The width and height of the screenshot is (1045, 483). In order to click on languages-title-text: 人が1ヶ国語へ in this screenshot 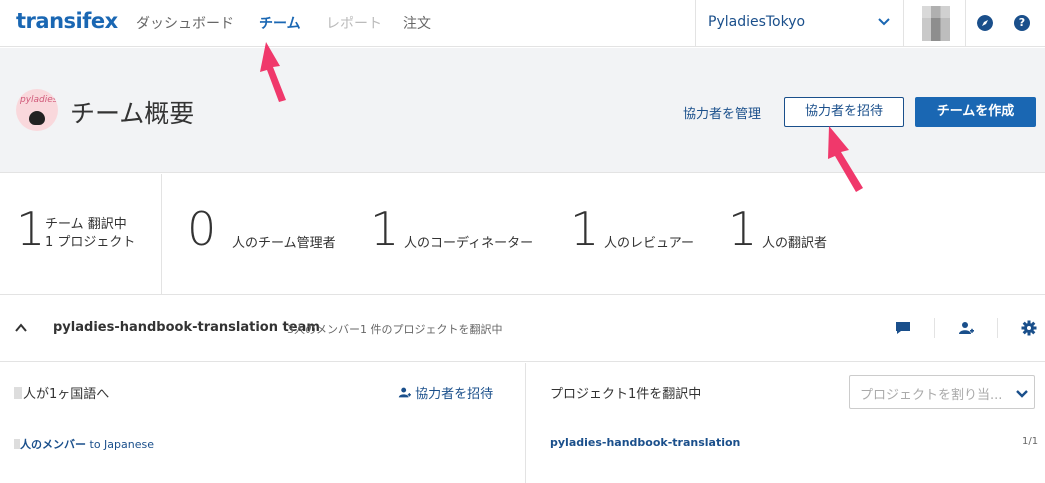, I will do `click(66, 394)`.